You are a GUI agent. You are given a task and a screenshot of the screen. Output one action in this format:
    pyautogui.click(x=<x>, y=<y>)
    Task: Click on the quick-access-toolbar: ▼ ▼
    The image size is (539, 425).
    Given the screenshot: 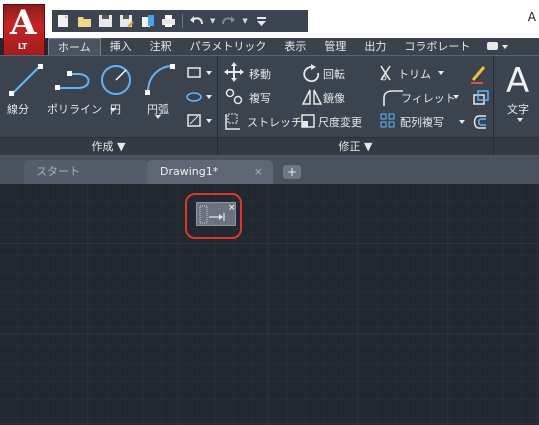 What is the action you would take?
    pyautogui.click(x=180, y=21)
    